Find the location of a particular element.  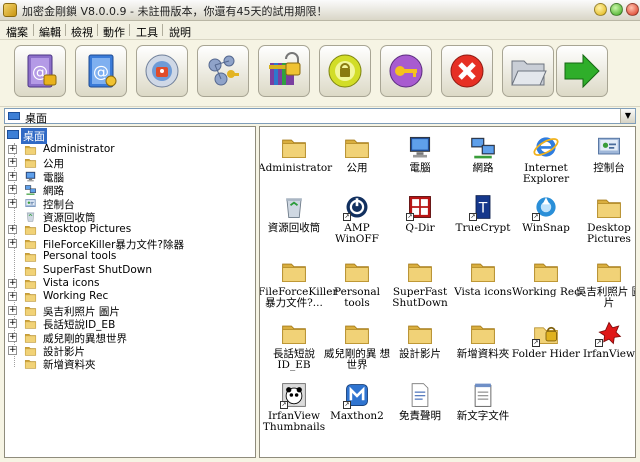

file-item-label: Internet Explorer is located at coordinates (546, 173).